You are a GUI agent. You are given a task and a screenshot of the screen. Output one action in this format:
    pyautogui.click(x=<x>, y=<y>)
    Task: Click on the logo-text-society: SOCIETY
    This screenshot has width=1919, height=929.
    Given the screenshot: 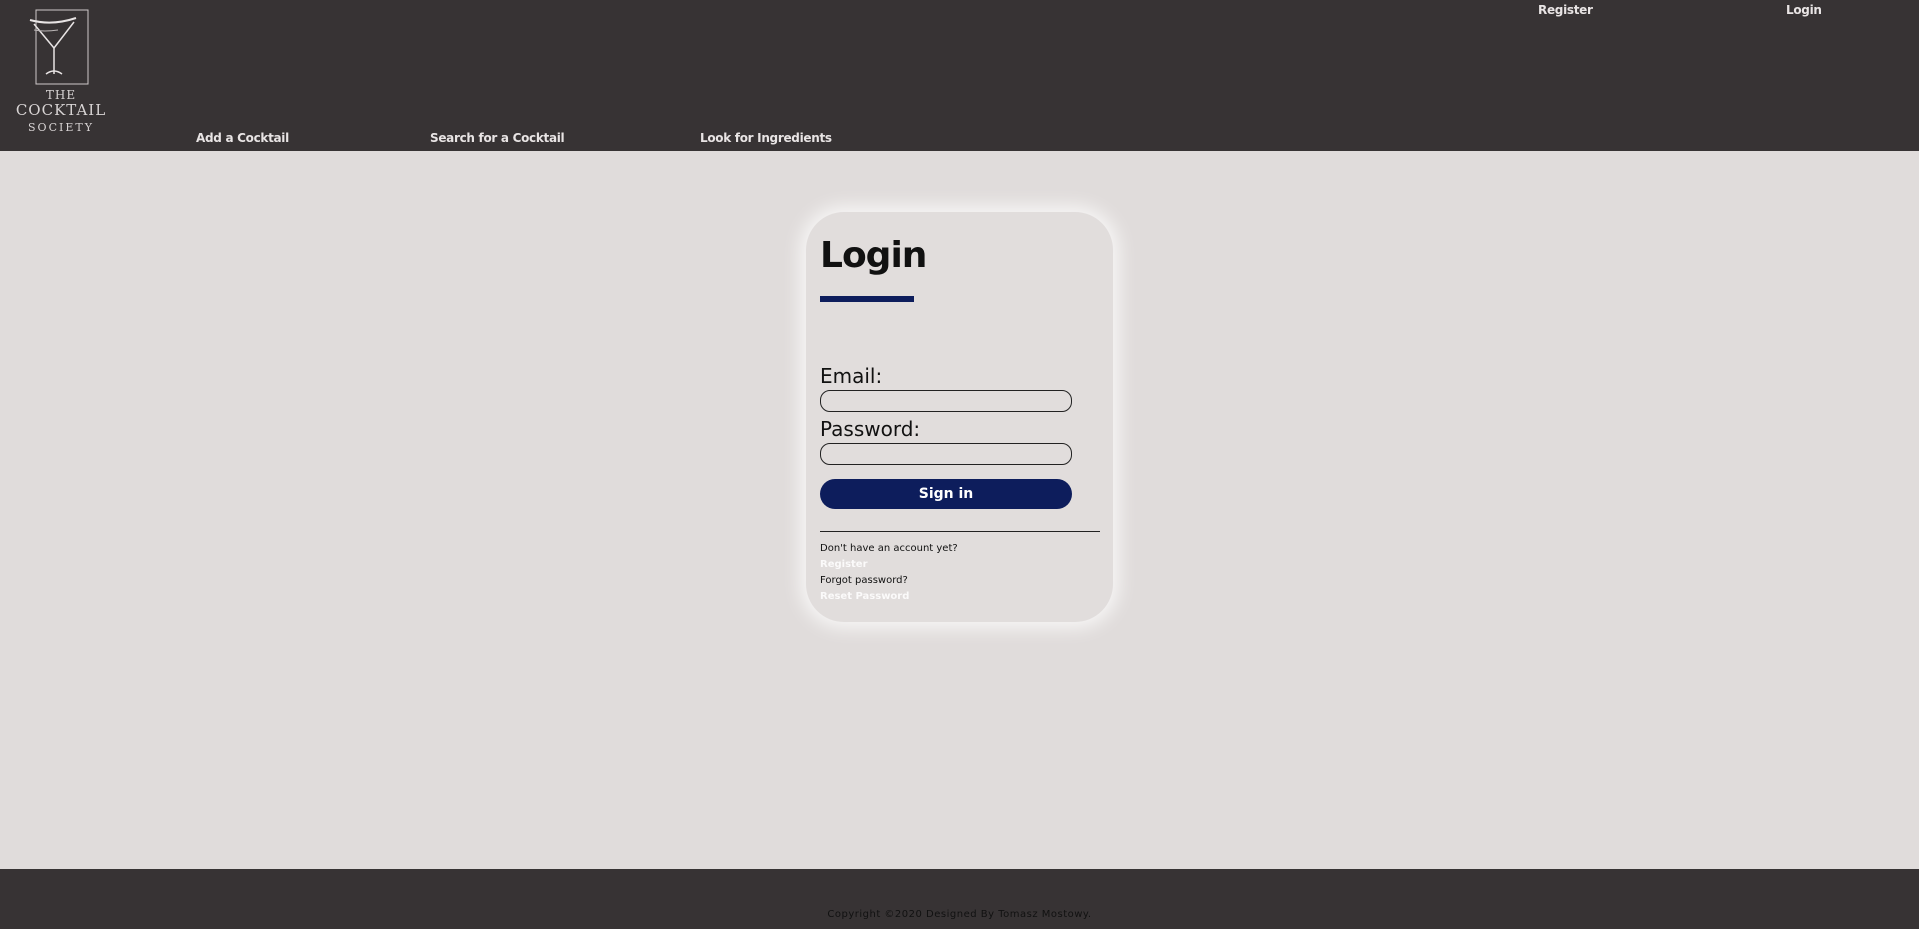 What is the action you would take?
    pyautogui.click(x=61, y=127)
    